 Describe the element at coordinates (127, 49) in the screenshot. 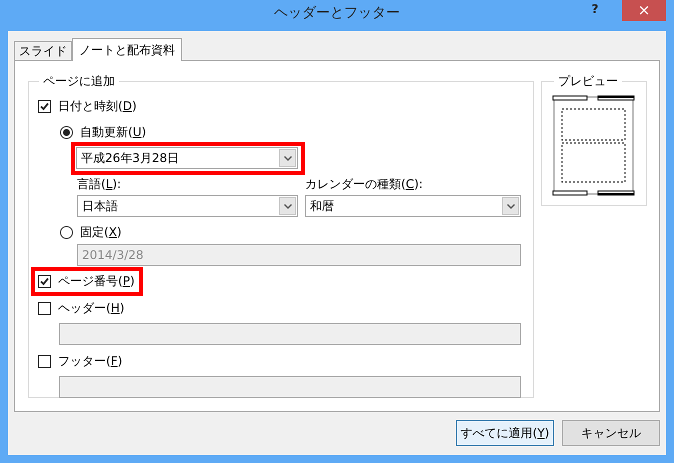

I see `tab: ノートと配布資料` at that location.